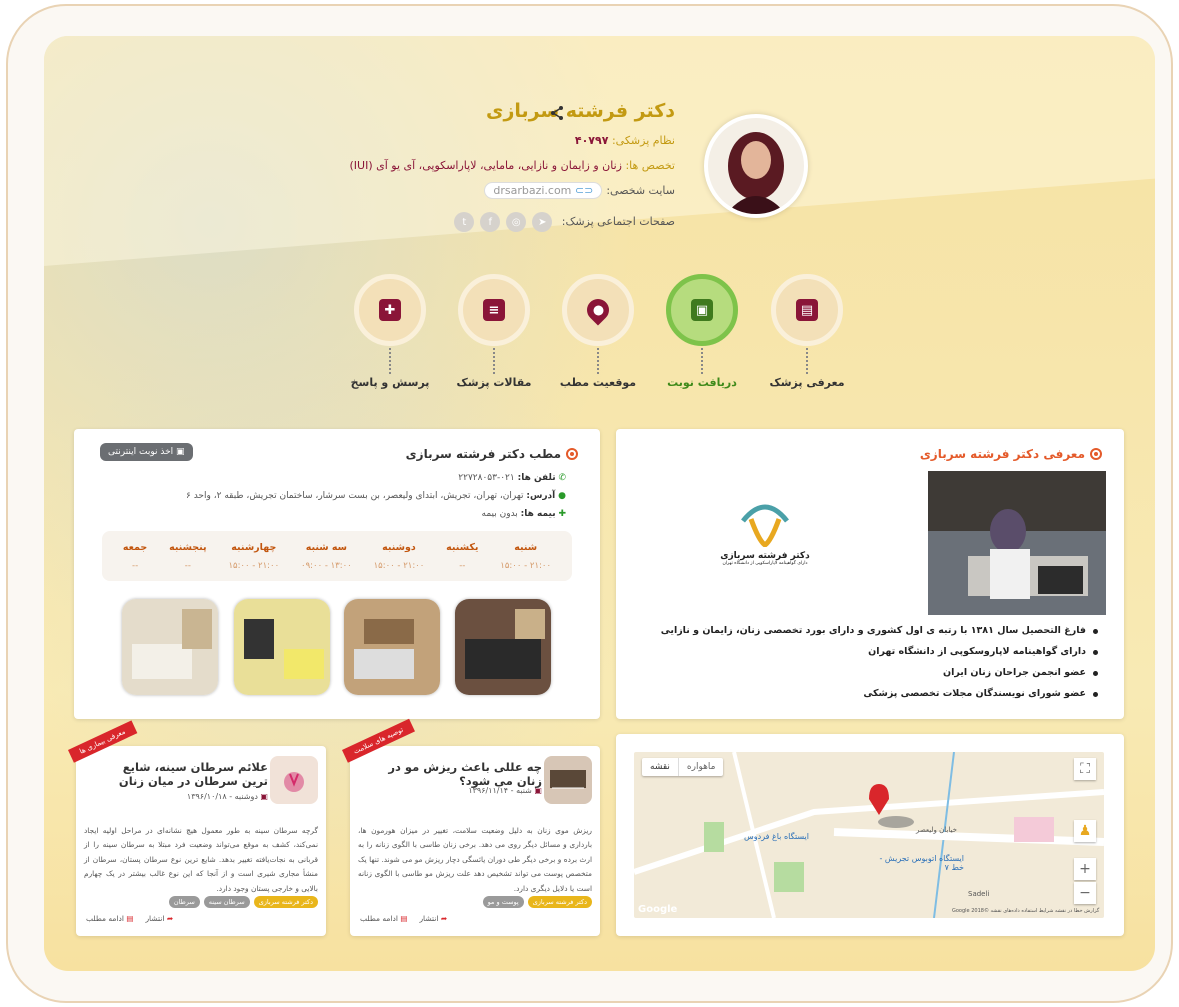 The height and width of the screenshot is (1007, 1179). I want to click on article-date: ▣ دوشنبه - ۱۳۹۶/۱۰/۱۸, so click(227, 796).